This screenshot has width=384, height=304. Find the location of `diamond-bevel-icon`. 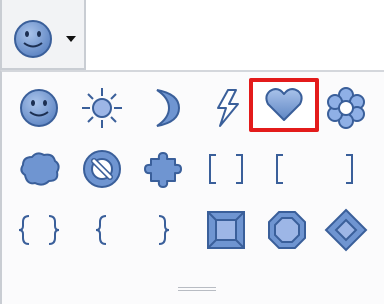

diamond-bevel-icon is located at coordinates (346, 230).